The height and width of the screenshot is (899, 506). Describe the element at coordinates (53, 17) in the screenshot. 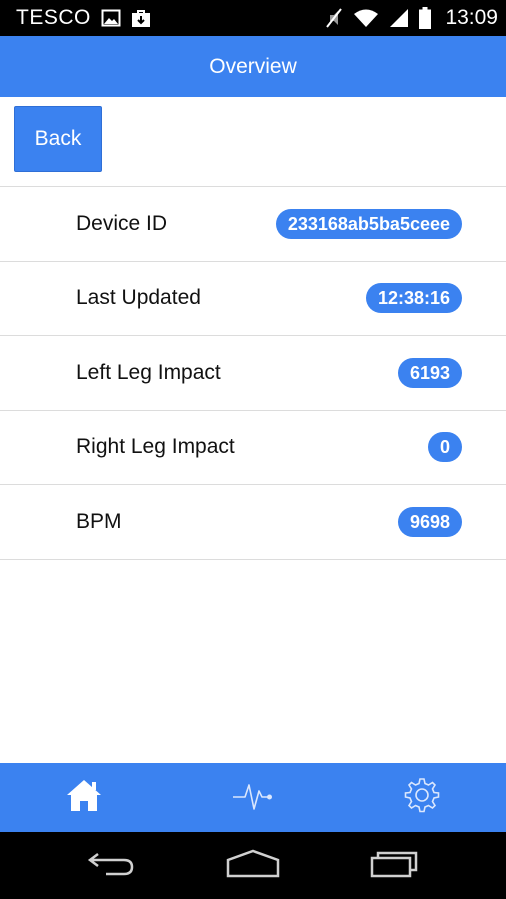

I see `carrier-name: TESCO` at that location.